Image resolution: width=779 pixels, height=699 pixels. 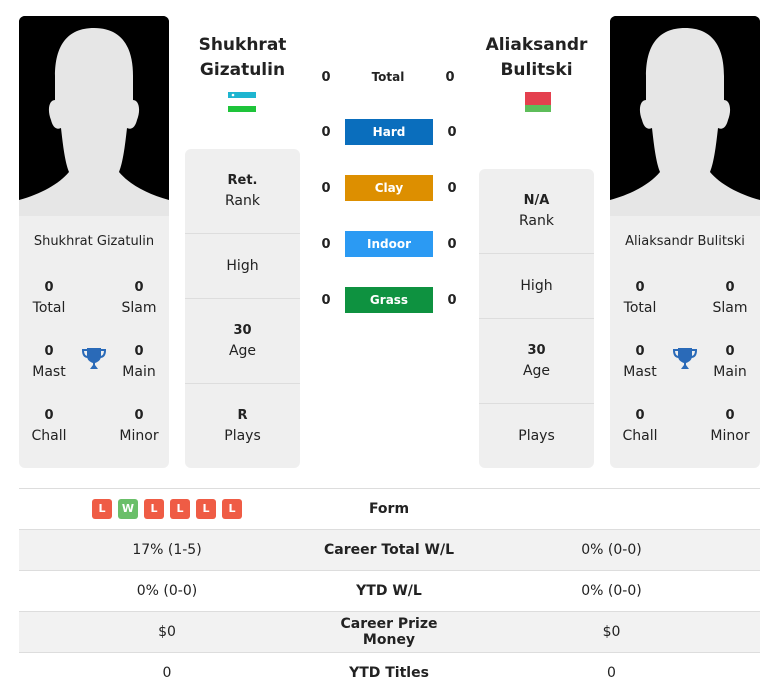 I want to click on right-stat-mast: 0 Mast, so click(x=640, y=362).